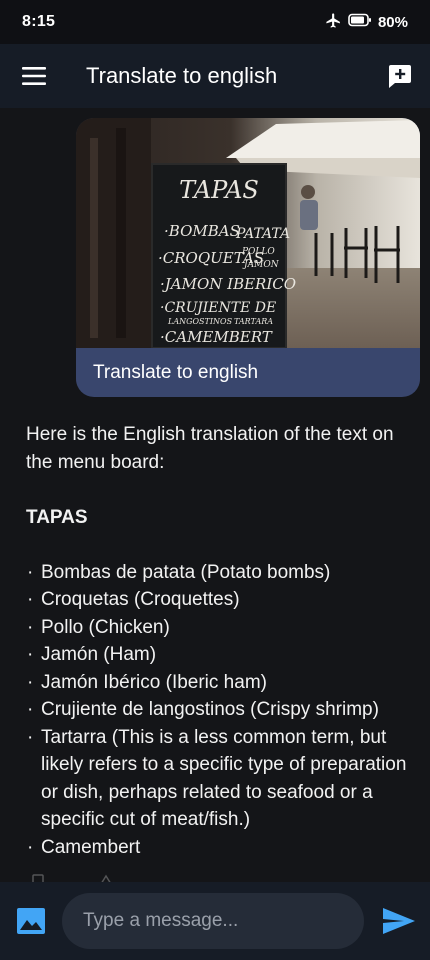 The height and width of the screenshot is (960, 430). What do you see at coordinates (218, 308) in the screenshot?
I see `board-line: ·CRUJIENTE DE` at bounding box center [218, 308].